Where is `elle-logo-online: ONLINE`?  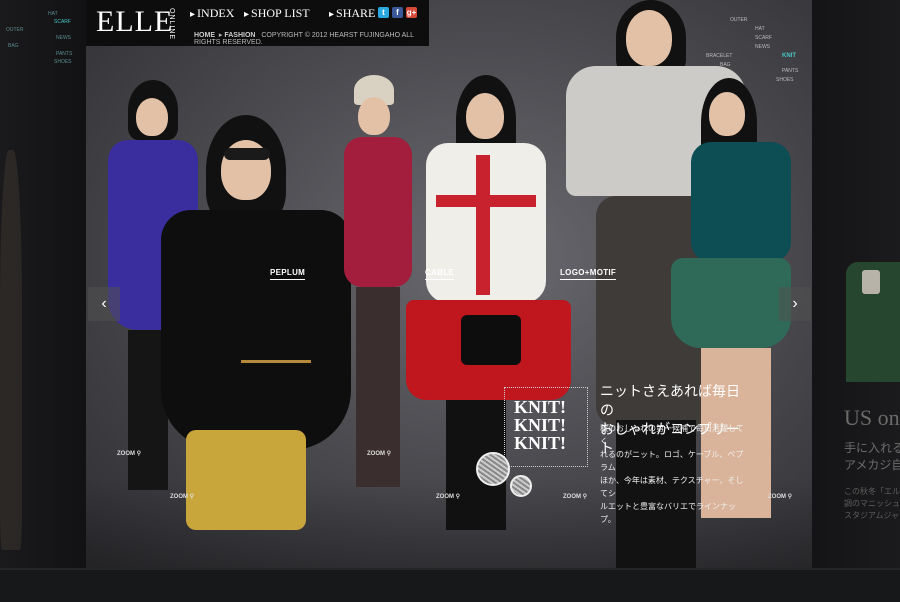 elle-logo-online: ONLINE is located at coordinates (171, 24).